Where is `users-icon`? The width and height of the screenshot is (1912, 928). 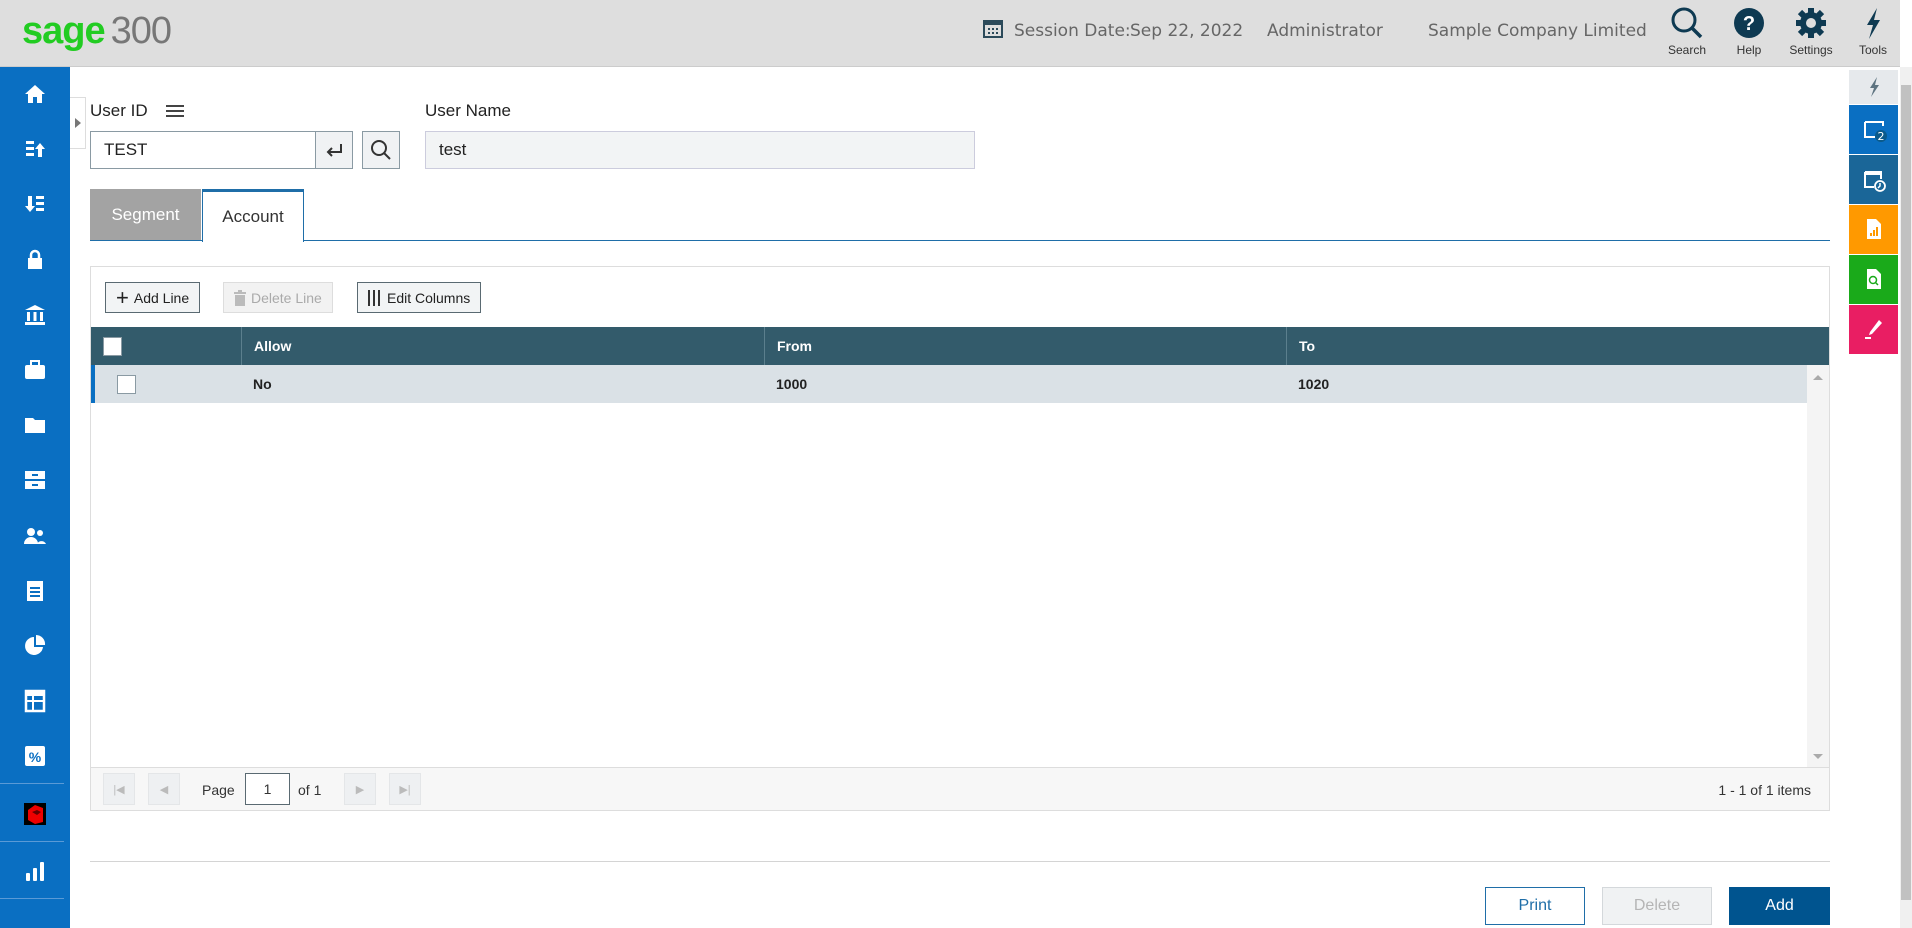
users-icon is located at coordinates (35, 535).